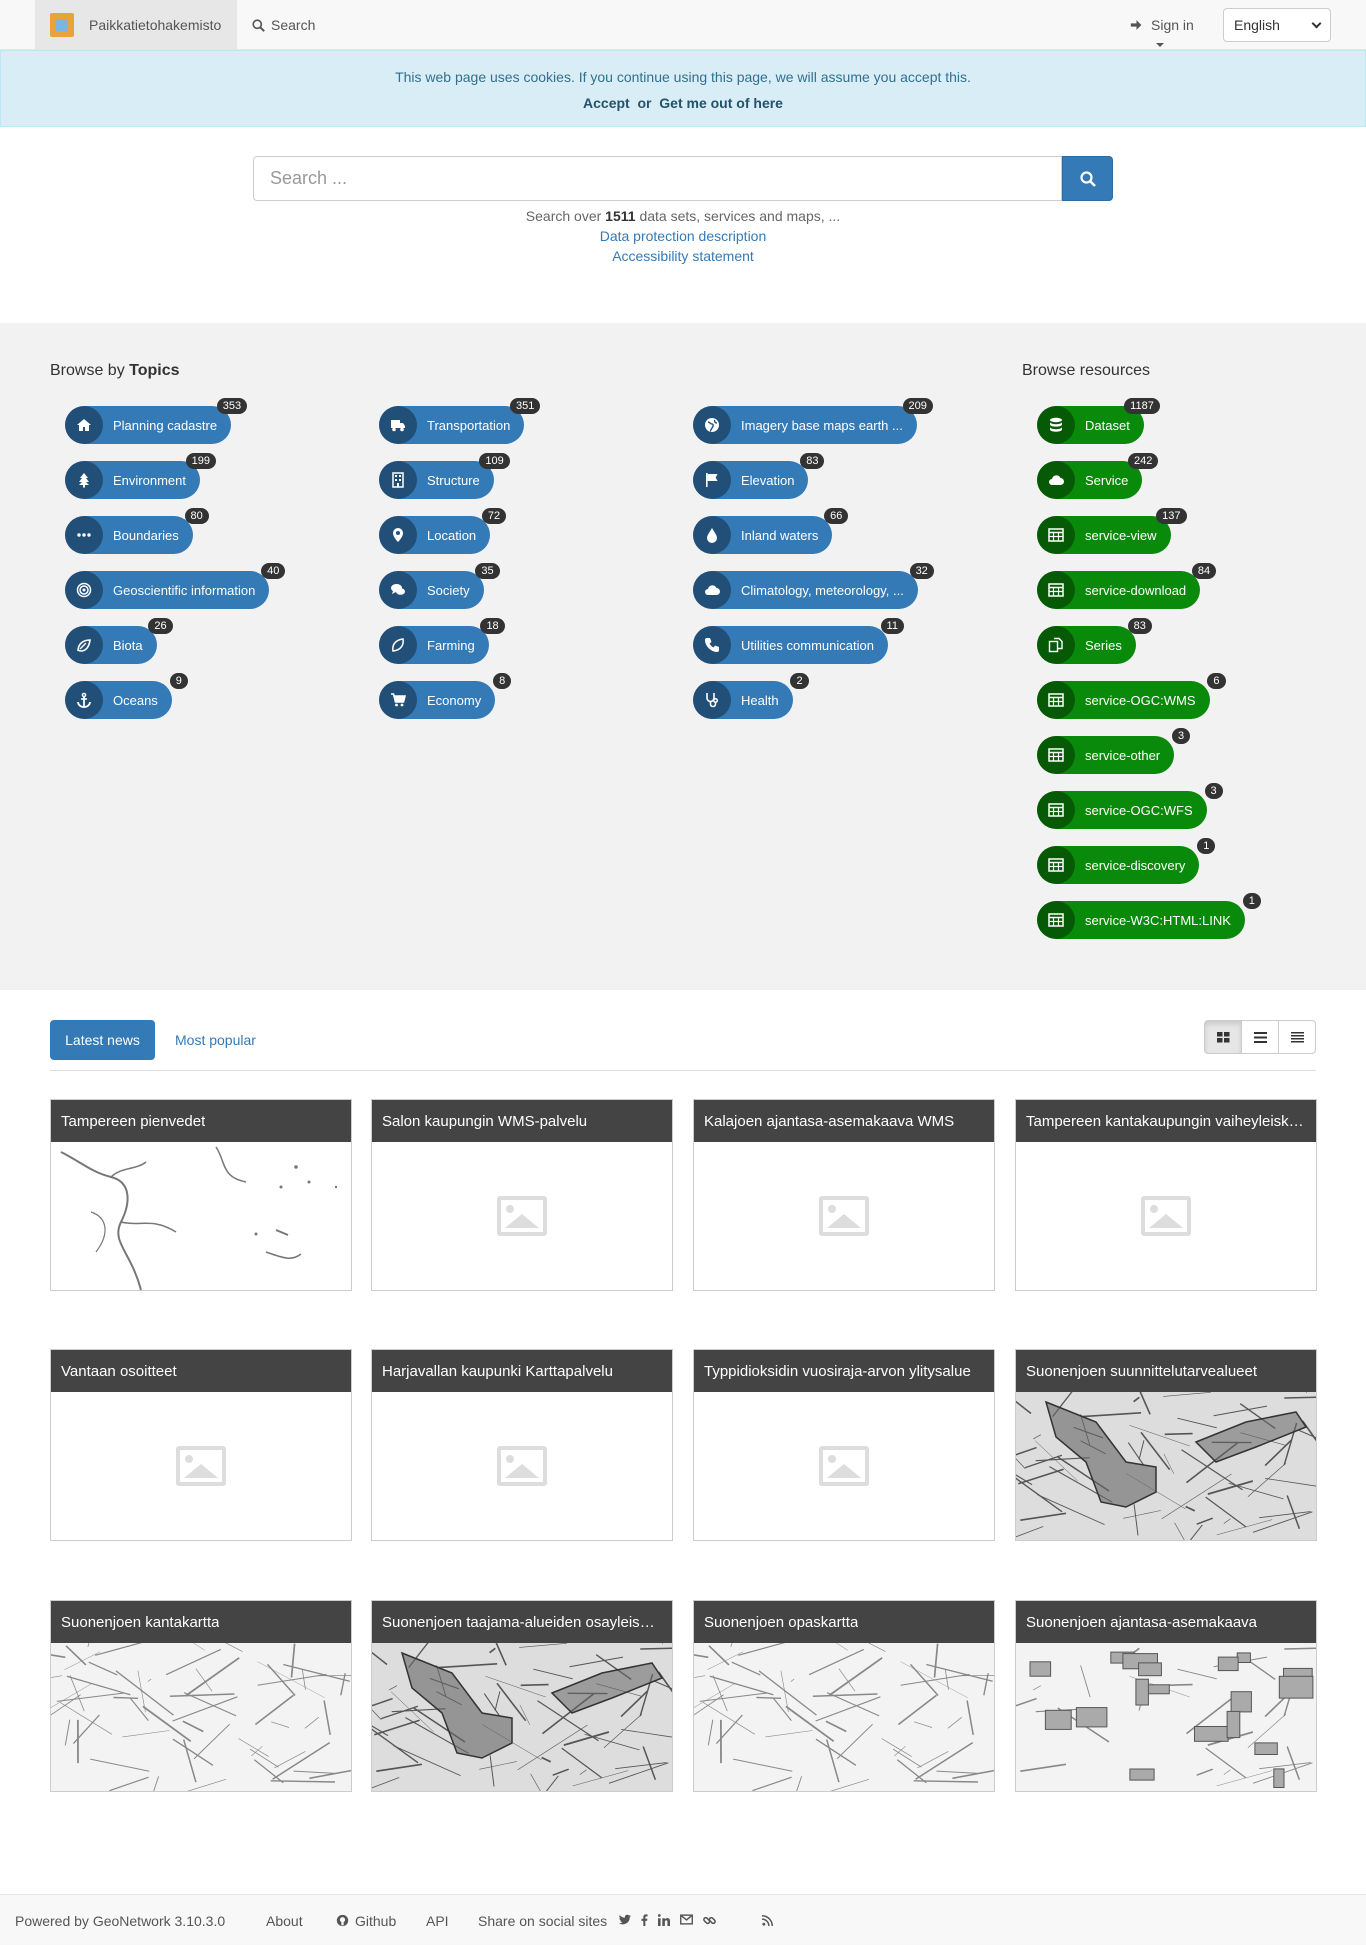 This screenshot has height=1946, width=1366. Describe the element at coordinates (1165, 920) in the screenshot. I see `pill-label: service-W3C:HTML:LINK` at that location.